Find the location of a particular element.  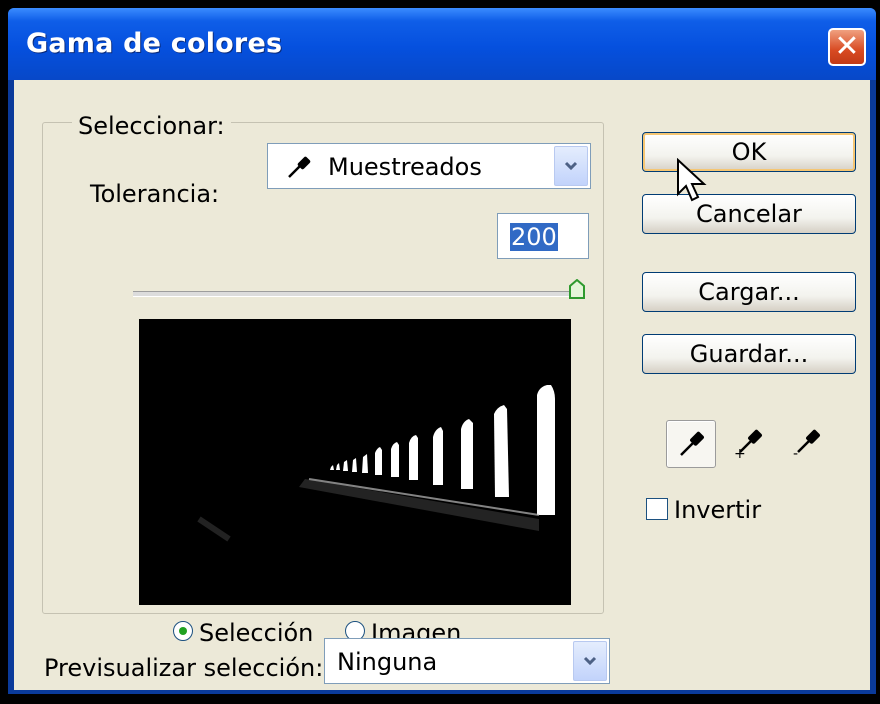

close-button: ✕ is located at coordinates (847, 47).